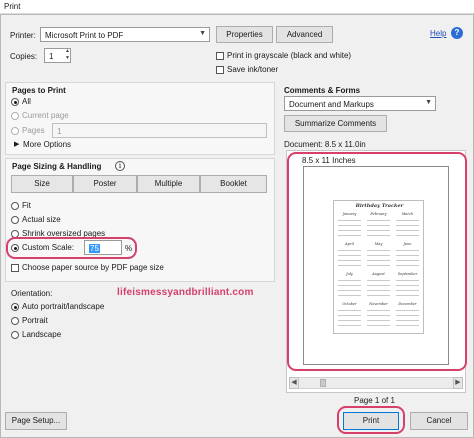 The width and height of the screenshot is (474, 438). Describe the element at coordinates (304, 34) in the screenshot. I see `advanced-button: Advanced` at that location.